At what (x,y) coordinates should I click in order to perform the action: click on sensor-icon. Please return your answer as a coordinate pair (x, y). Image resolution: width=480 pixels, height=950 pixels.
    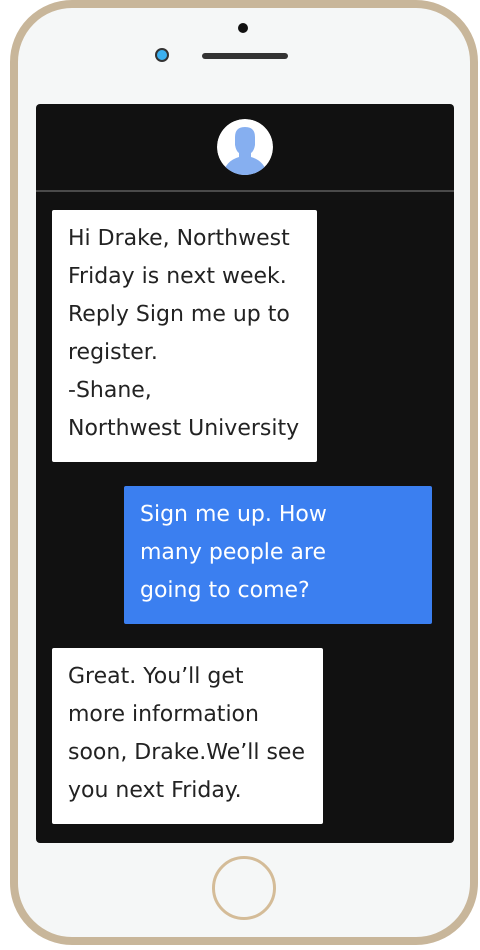
    Looking at the image, I should click on (243, 28).